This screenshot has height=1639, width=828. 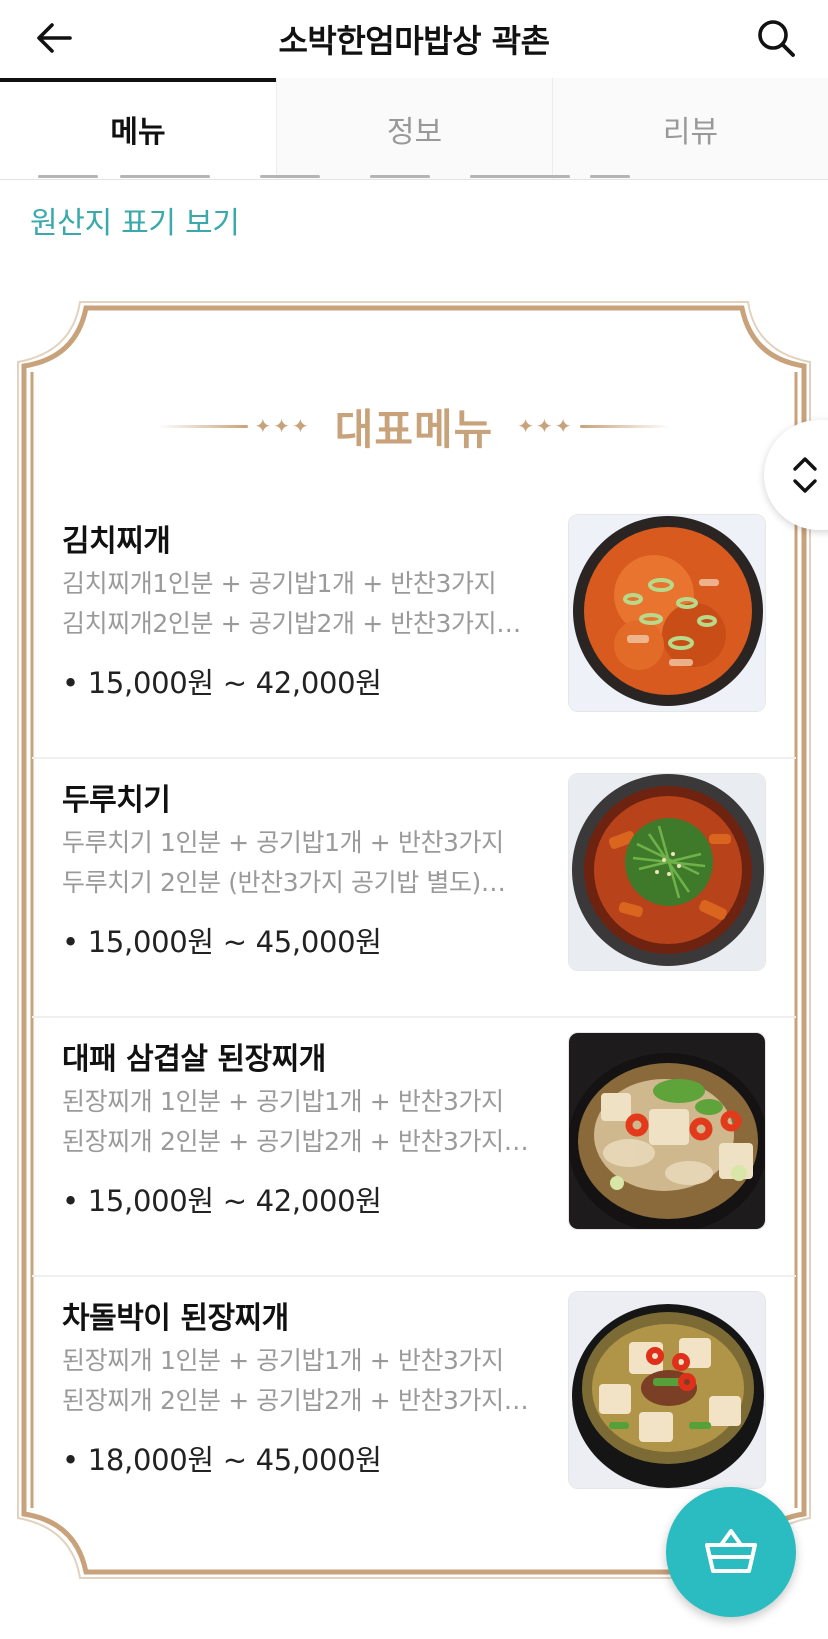 What do you see at coordinates (590, 426) in the screenshot?
I see `ornament-right-icon: ✦✦✦` at bounding box center [590, 426].